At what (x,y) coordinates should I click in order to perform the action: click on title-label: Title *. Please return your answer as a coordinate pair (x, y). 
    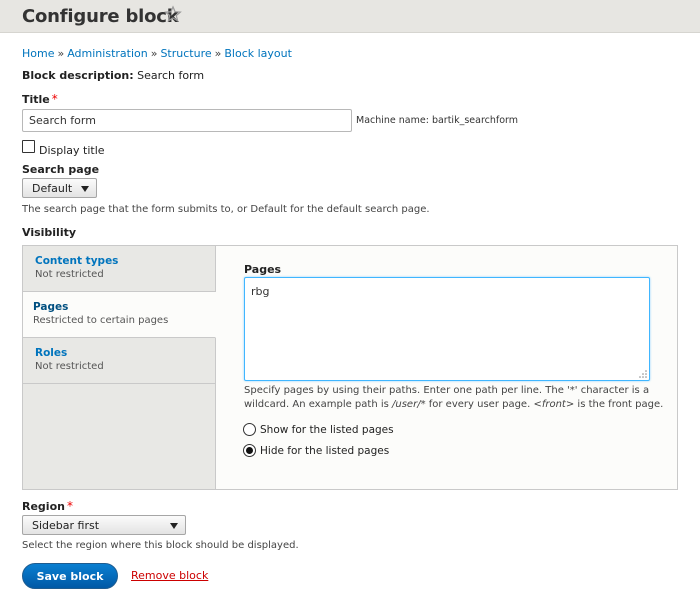
    Looking at the image, I should click on (40, 99).